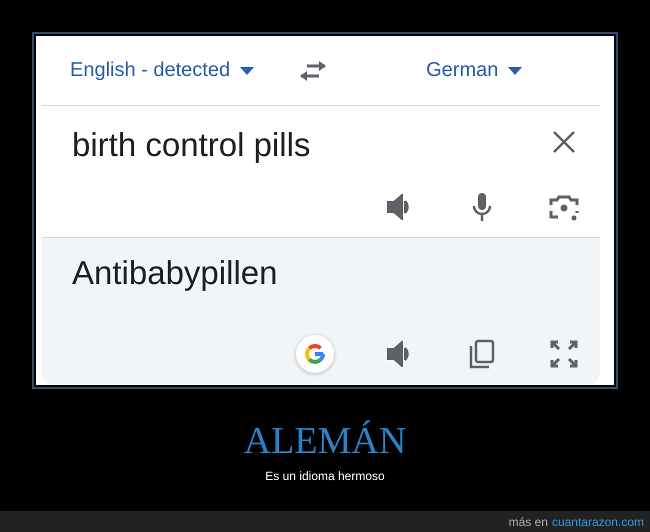  I want to click on swap-icon, so click(313, 71).